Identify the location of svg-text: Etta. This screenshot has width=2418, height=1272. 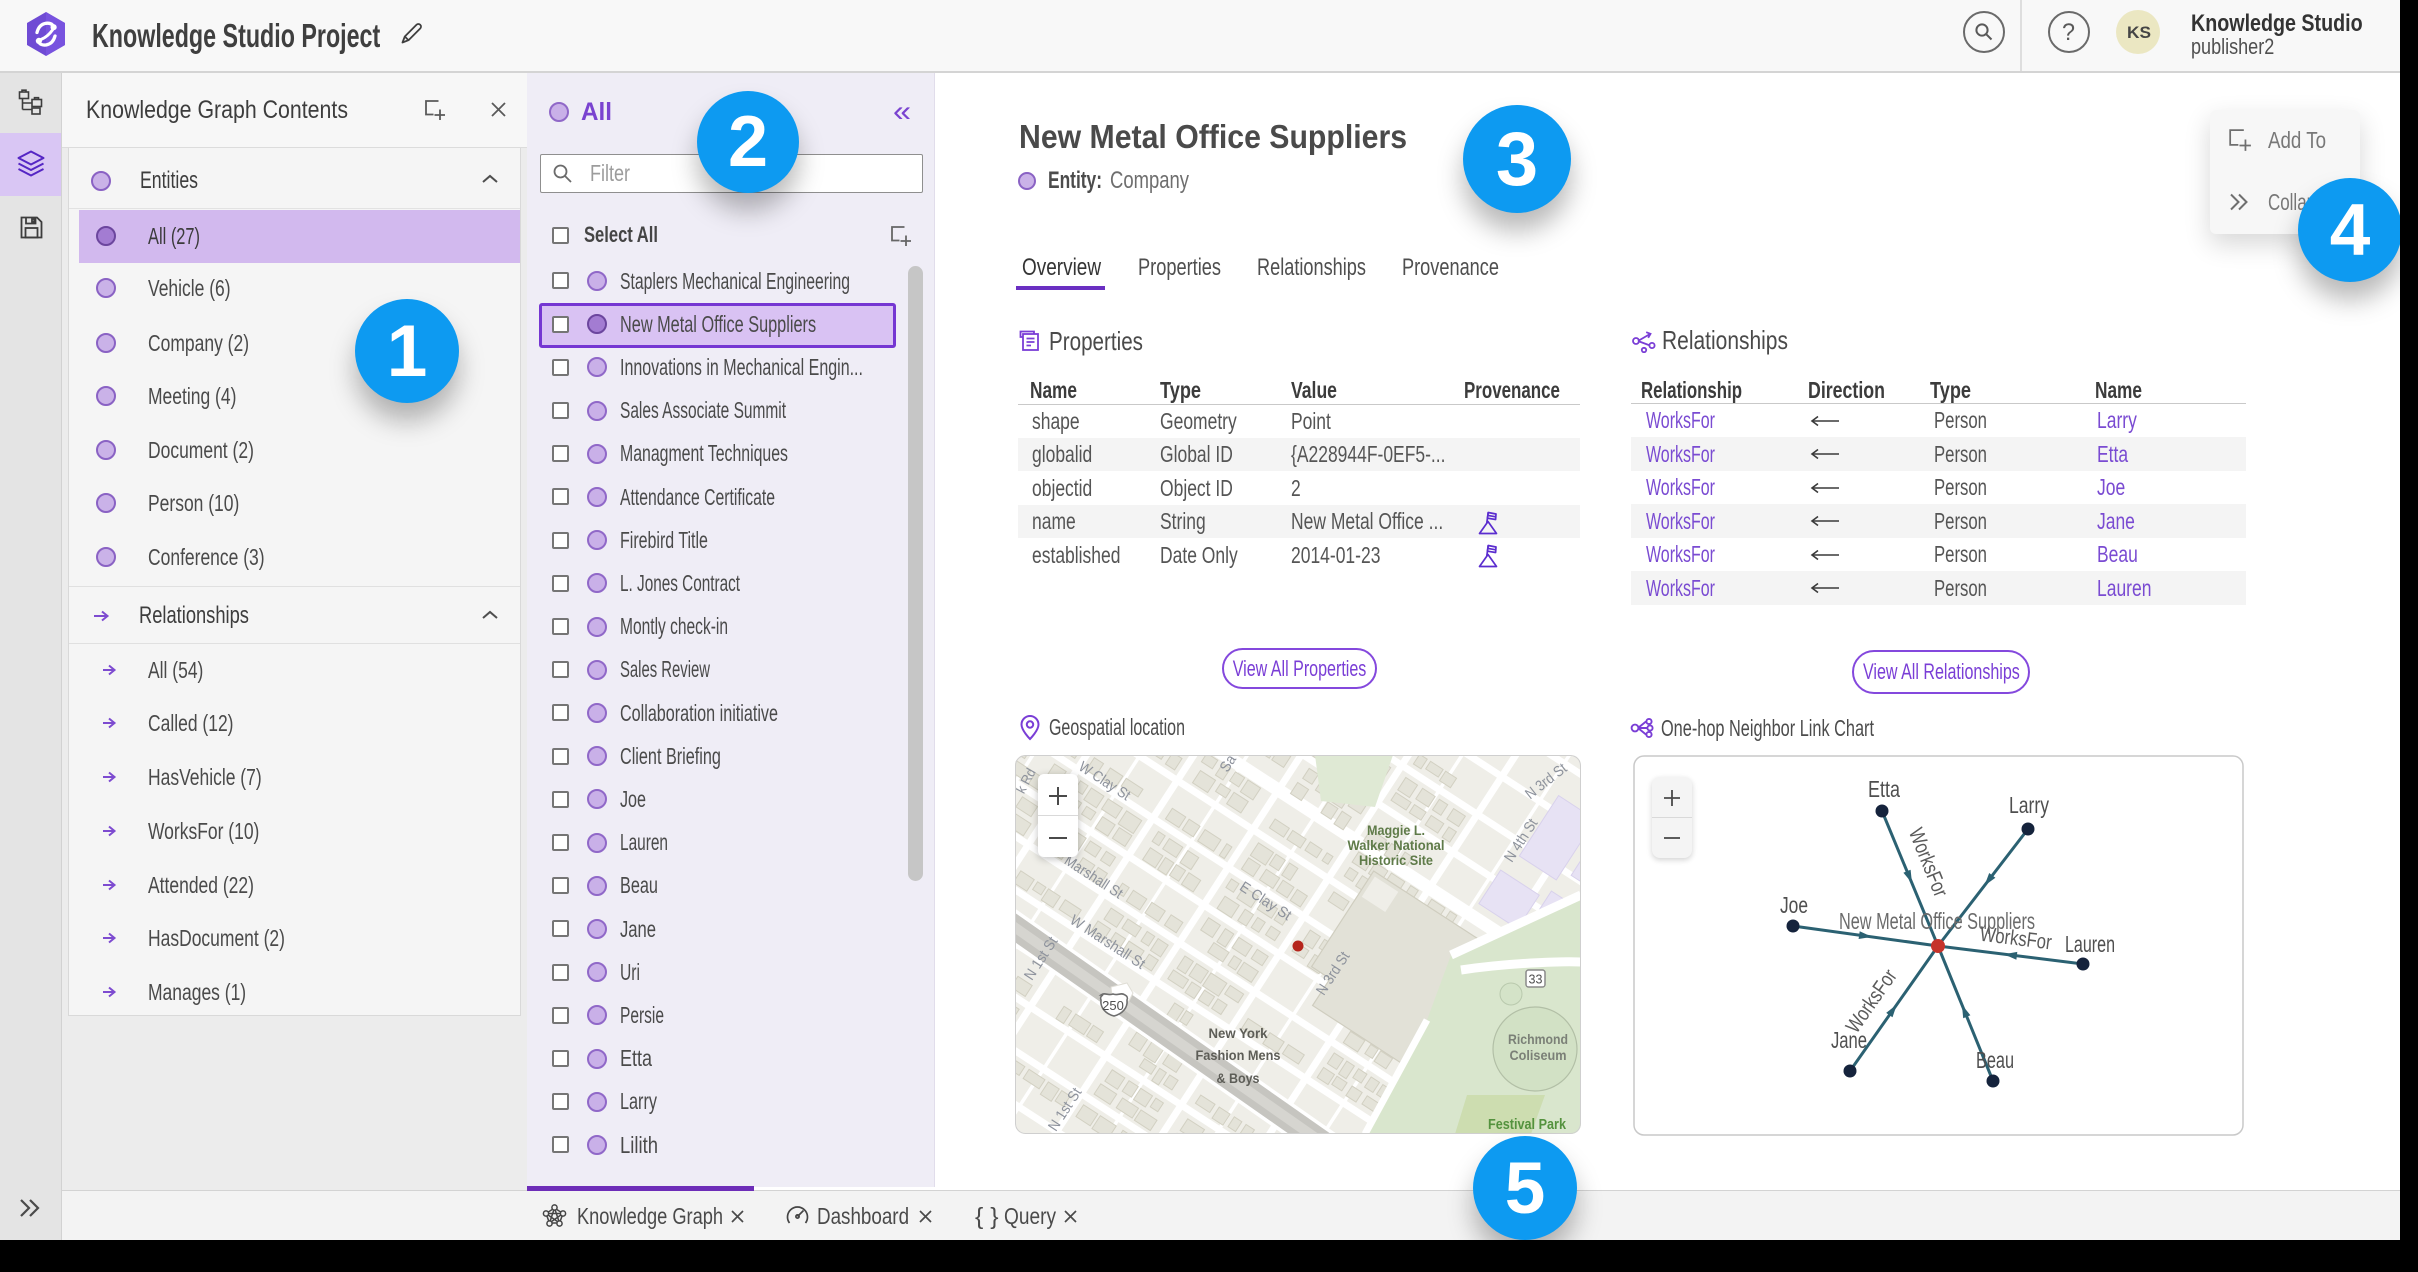
(1884, 789).